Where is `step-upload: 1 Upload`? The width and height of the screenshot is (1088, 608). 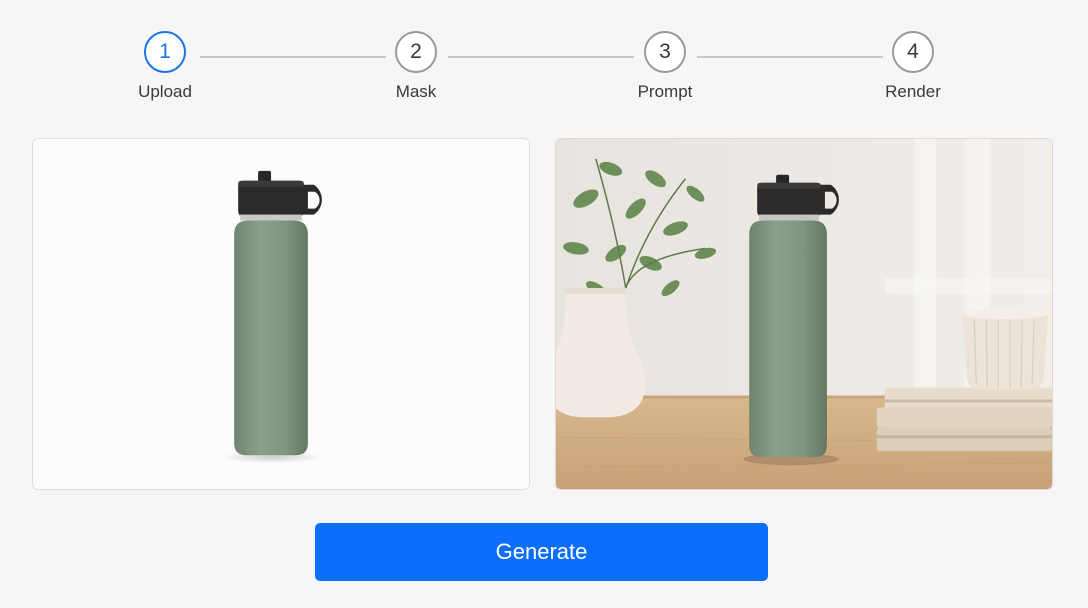 step-upload: 1 Upload is located at coordinates (165, 66).